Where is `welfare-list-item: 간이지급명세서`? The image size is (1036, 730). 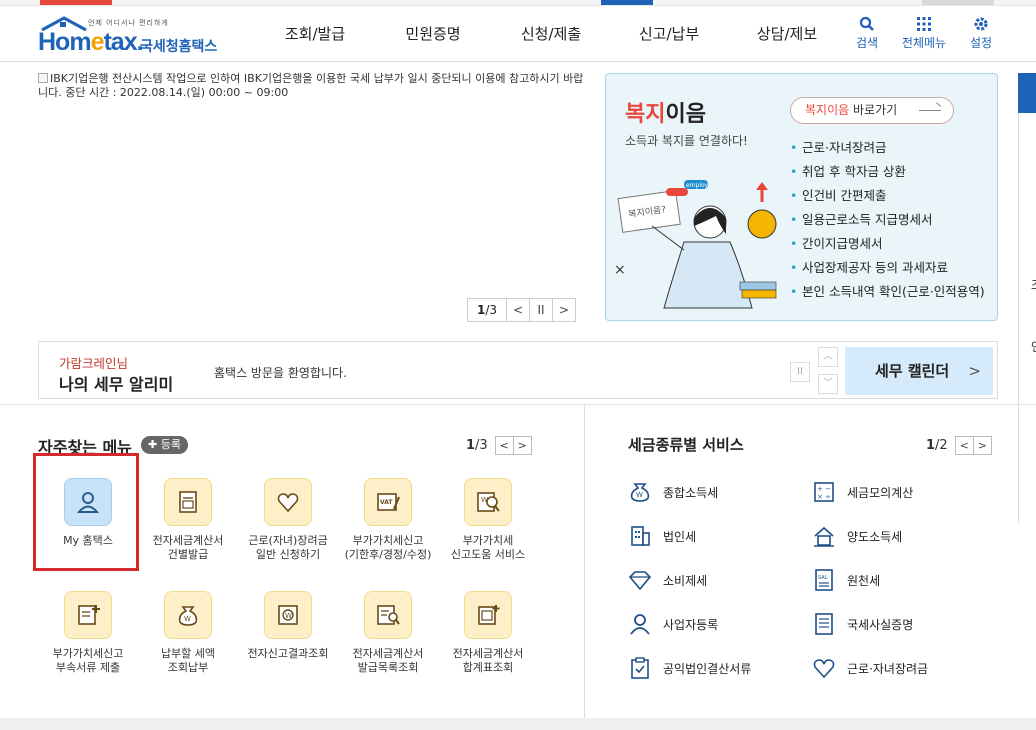
welfare-list-item: 간이지급명세서 is located at coordinates (887, 244).